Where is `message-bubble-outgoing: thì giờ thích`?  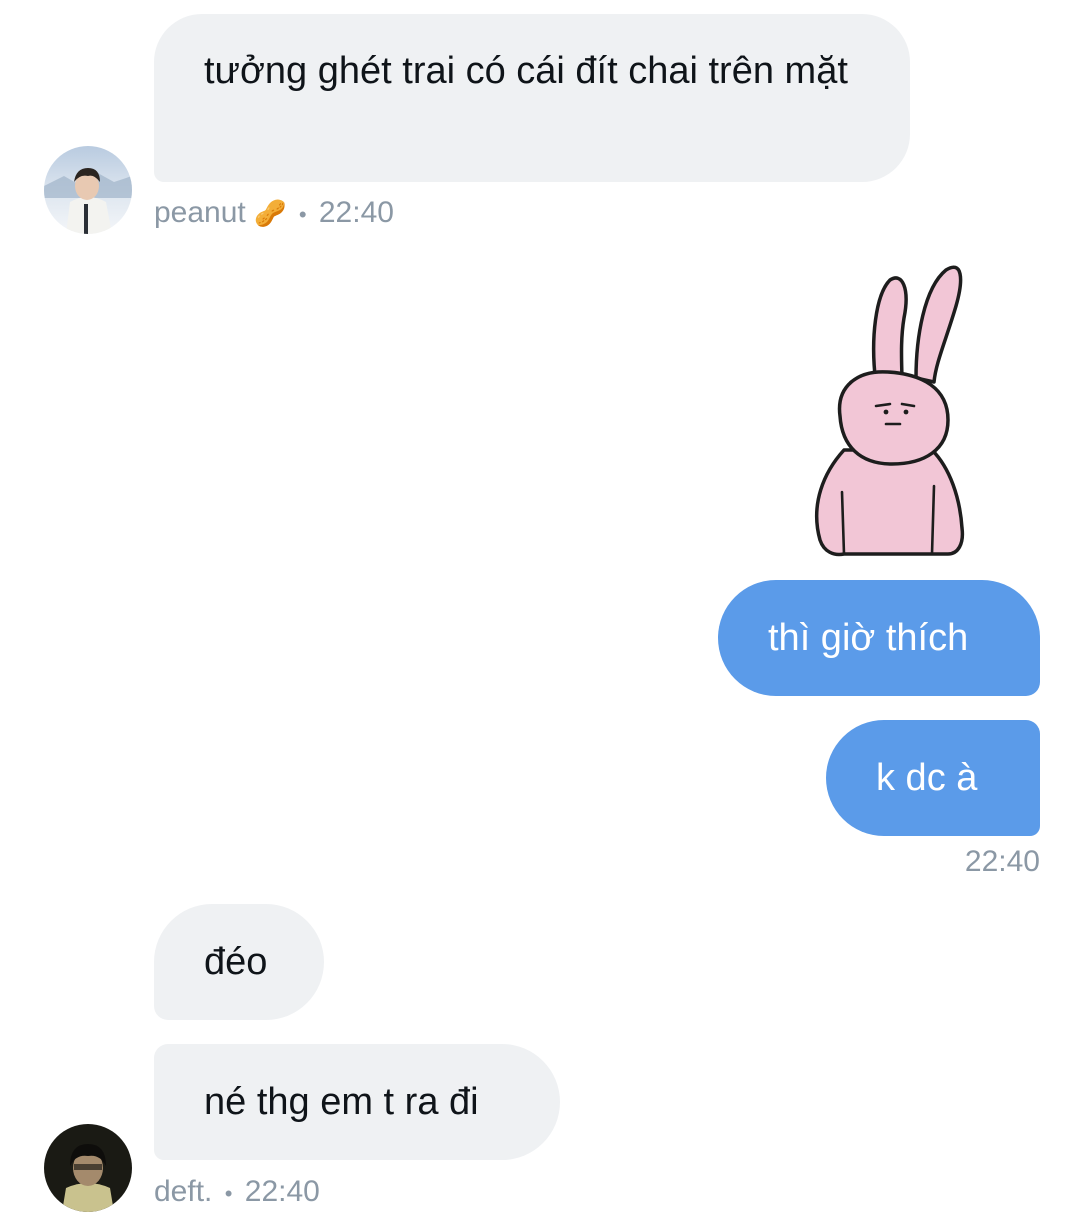 message-bubble-outgoing: thì giờ thích is located at coordinates (879, 638).